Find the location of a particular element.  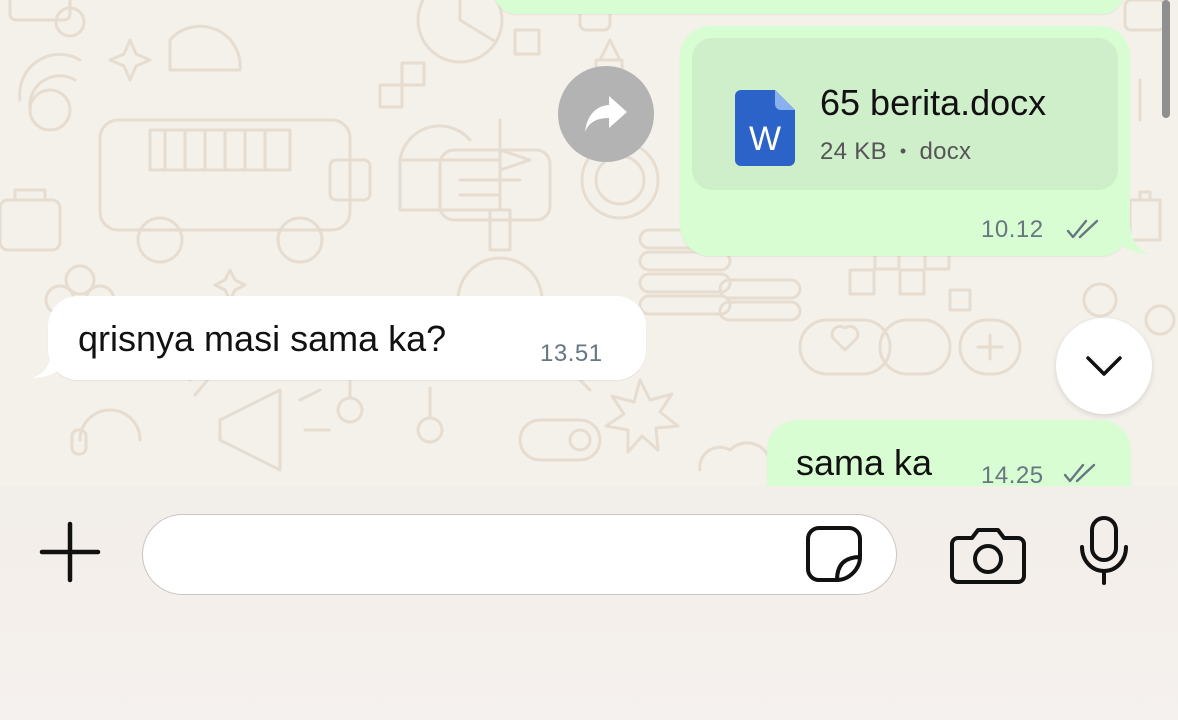

previous-outgoing-bubble is located at coordinates (809, 7).